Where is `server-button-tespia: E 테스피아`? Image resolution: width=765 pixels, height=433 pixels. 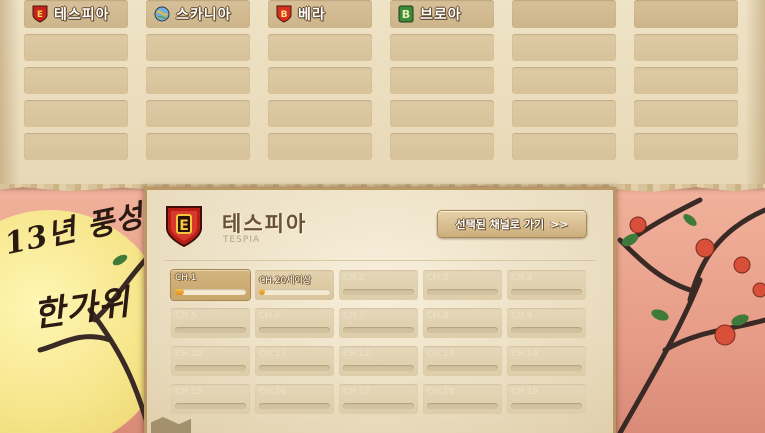 server-button-tespia: E 테스피아 is located at coordinates (76, 14).